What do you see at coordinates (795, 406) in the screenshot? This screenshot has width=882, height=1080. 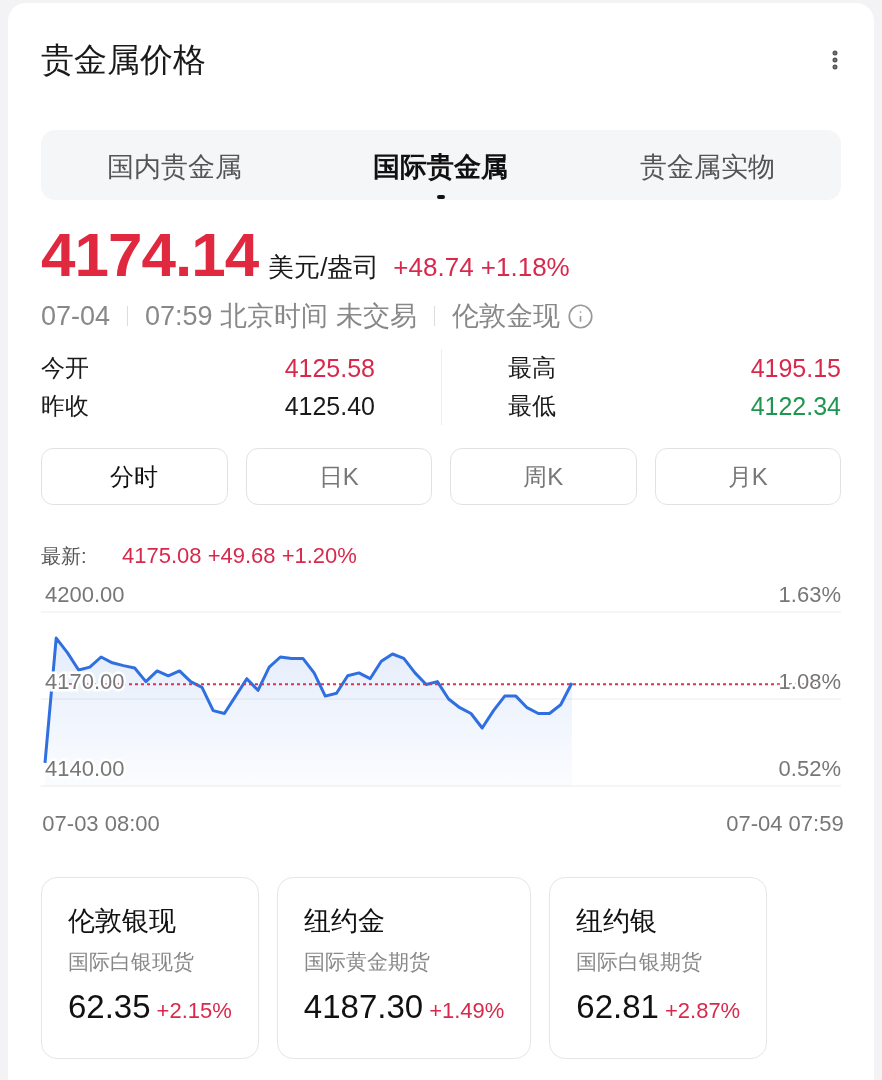 I see `stat-value: 4122.34` at bounding box center [795, 406].